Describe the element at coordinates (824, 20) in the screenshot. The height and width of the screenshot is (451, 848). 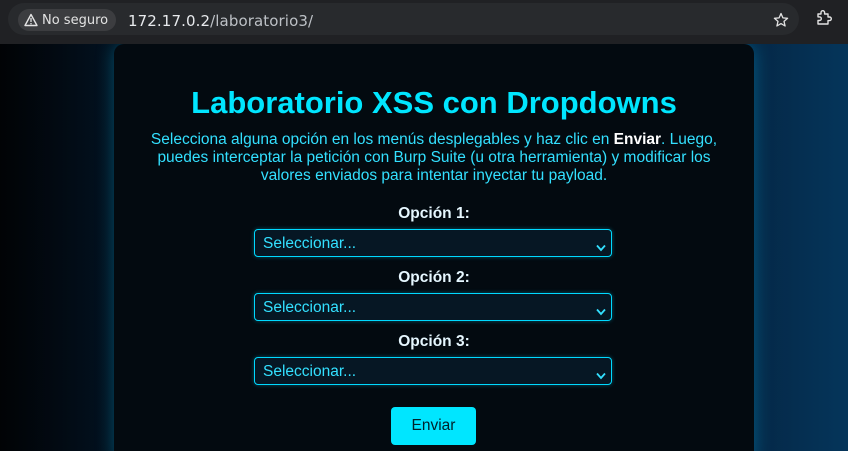
I see `extension-icon` at that location.